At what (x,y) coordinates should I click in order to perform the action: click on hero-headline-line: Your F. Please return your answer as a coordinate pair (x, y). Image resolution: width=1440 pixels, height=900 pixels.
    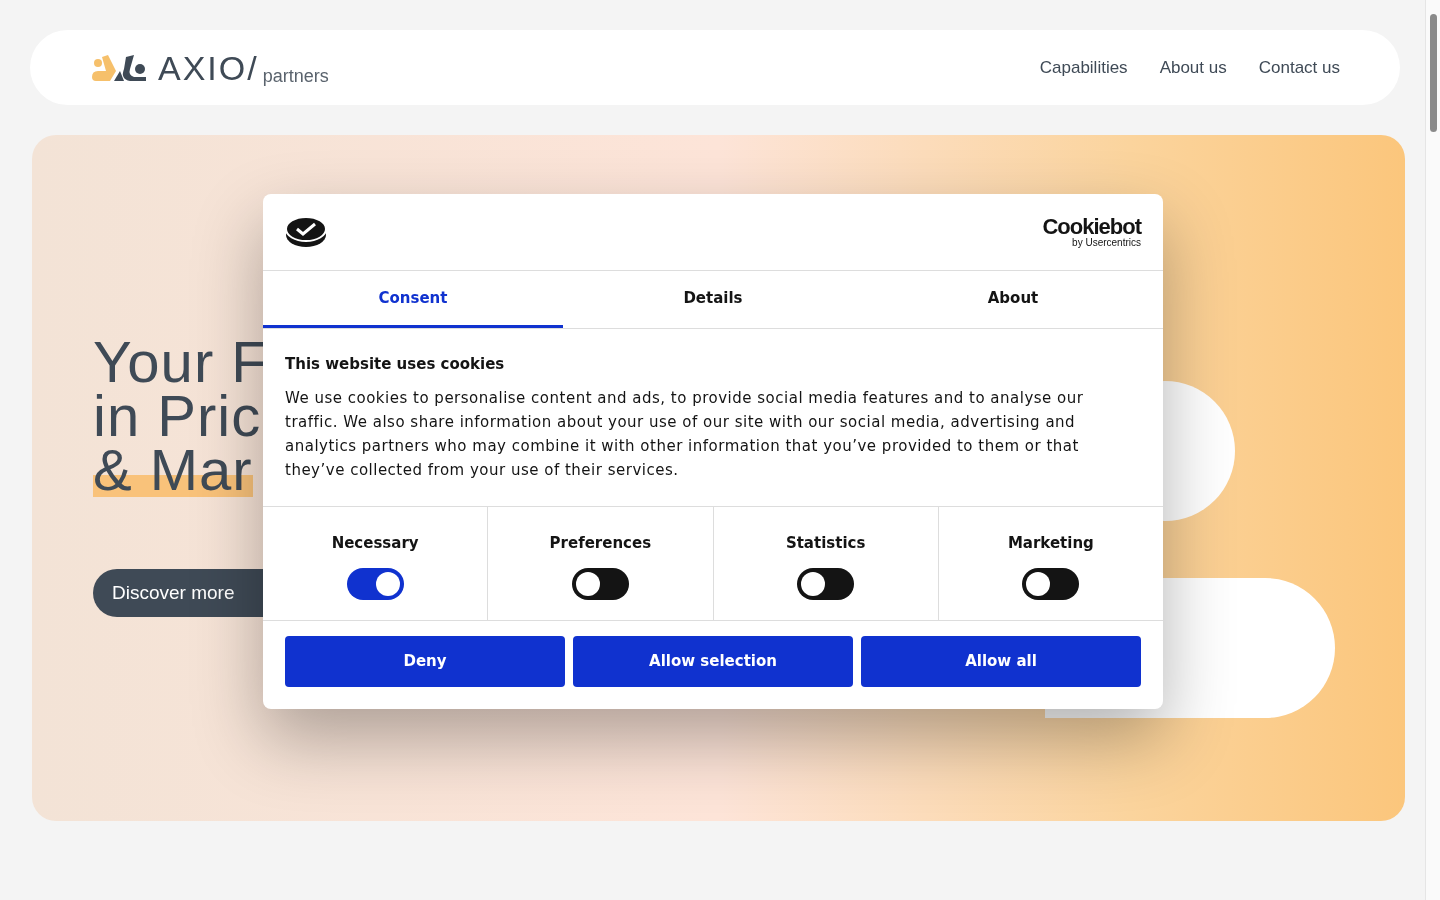
    Looking at the image, I should click on (180, 362).